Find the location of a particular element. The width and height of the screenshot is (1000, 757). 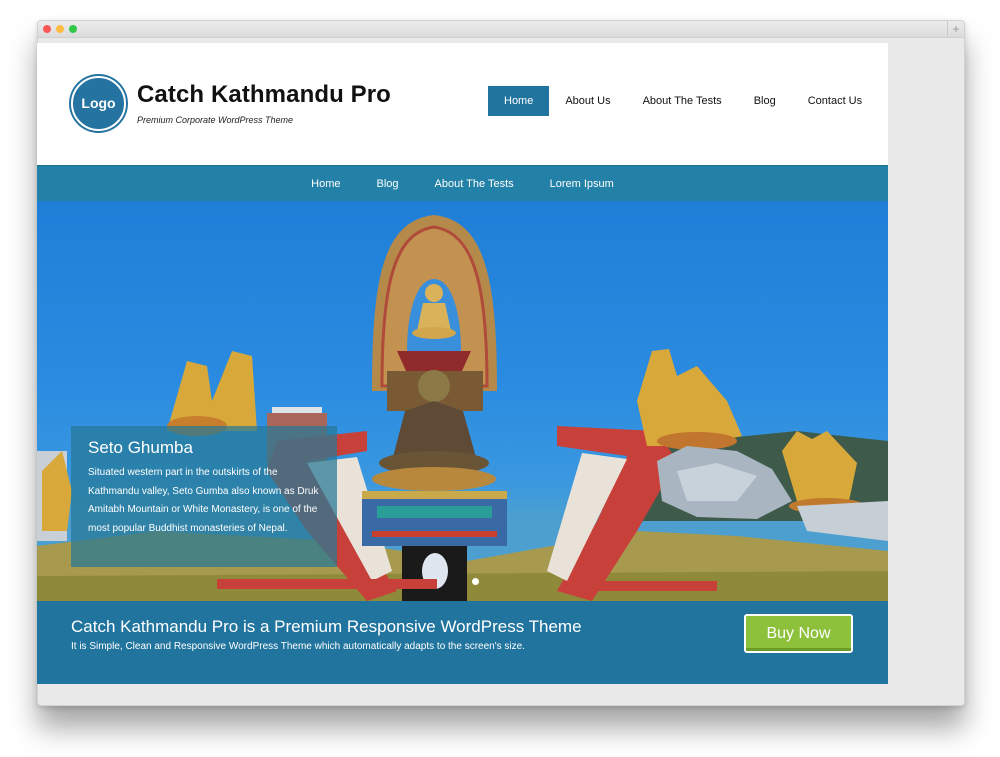

secondary-nav-home: Home is located at coordinates (325, 184).